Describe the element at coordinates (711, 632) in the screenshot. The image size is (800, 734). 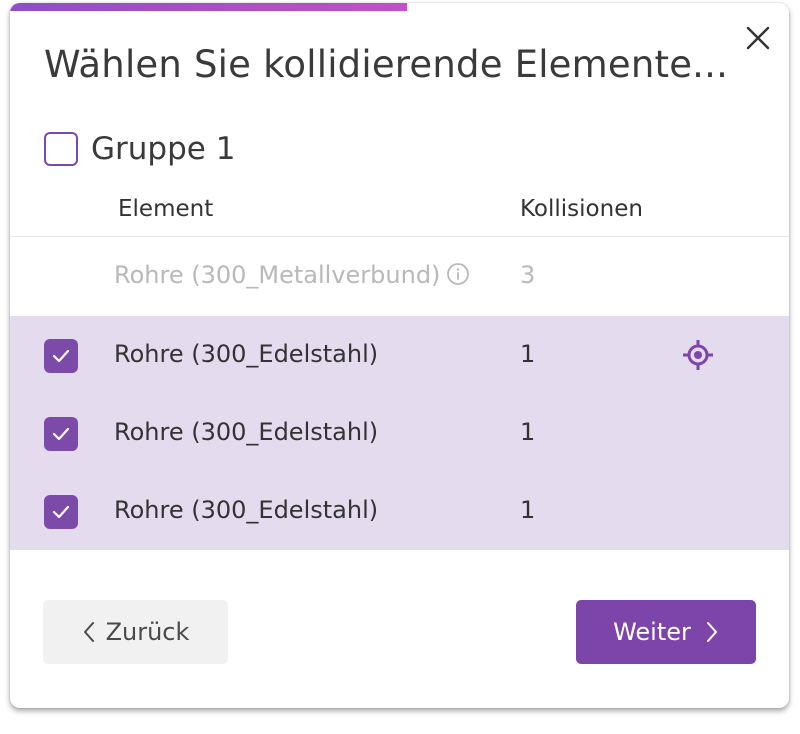
I see `chevron-right-icon` at that location.